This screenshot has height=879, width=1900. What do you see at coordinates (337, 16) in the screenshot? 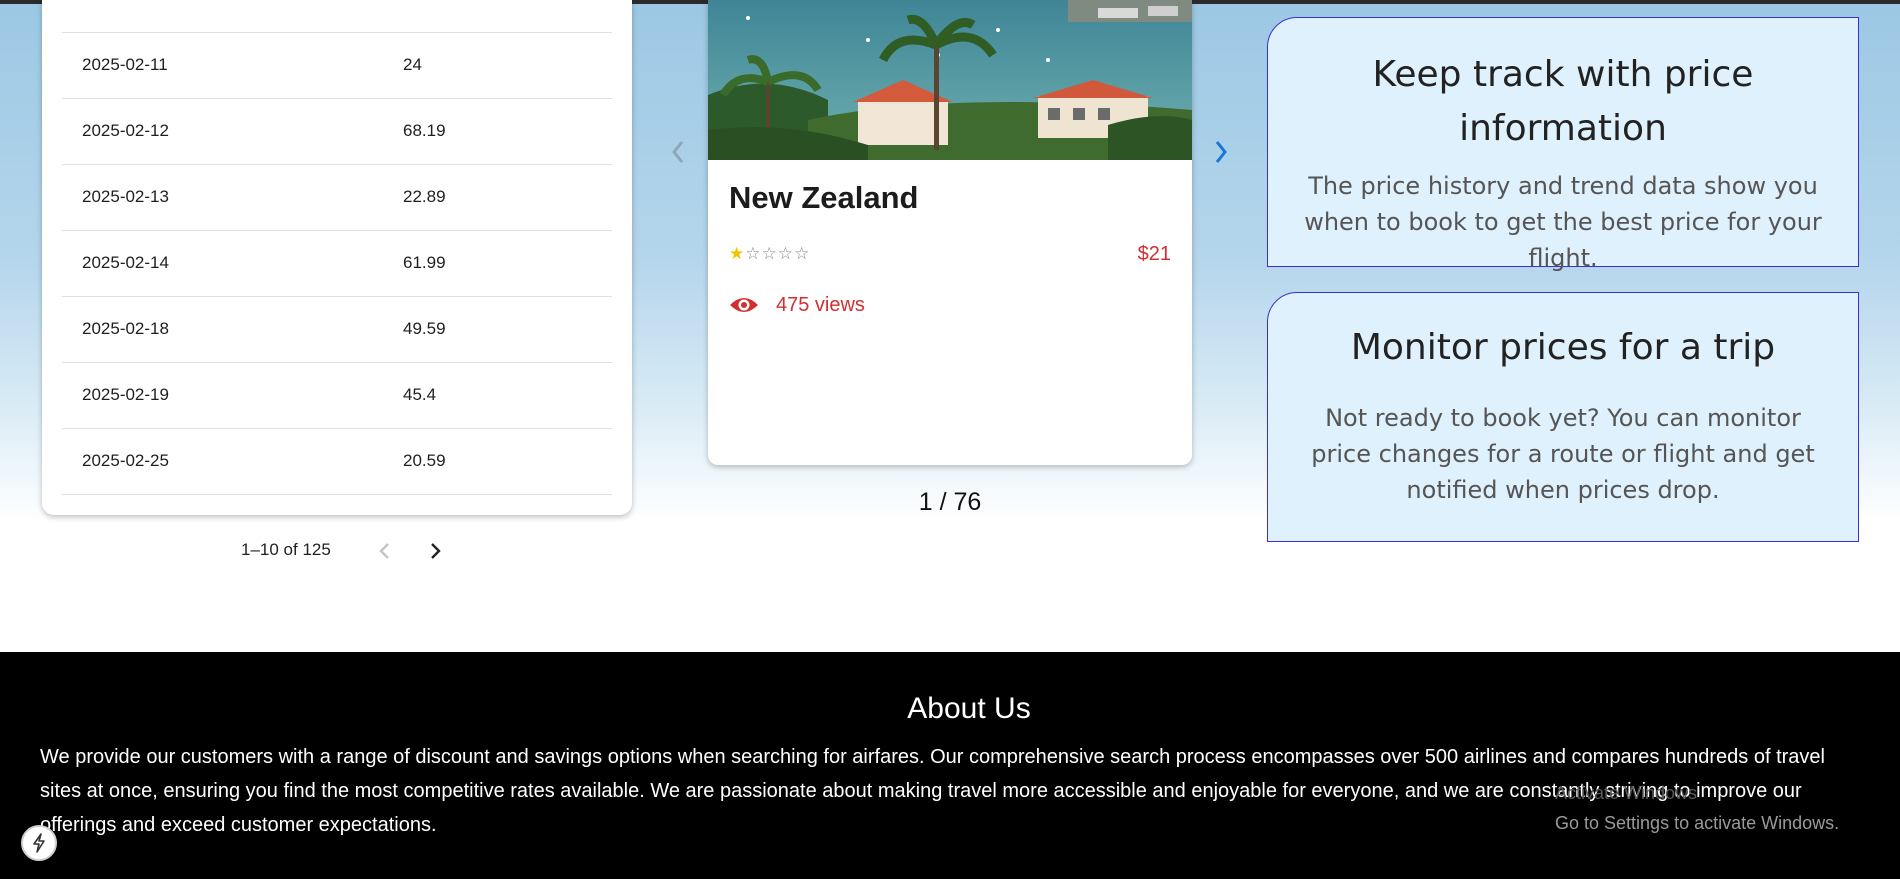
I see `table-row` at bounding box center [337, 16].